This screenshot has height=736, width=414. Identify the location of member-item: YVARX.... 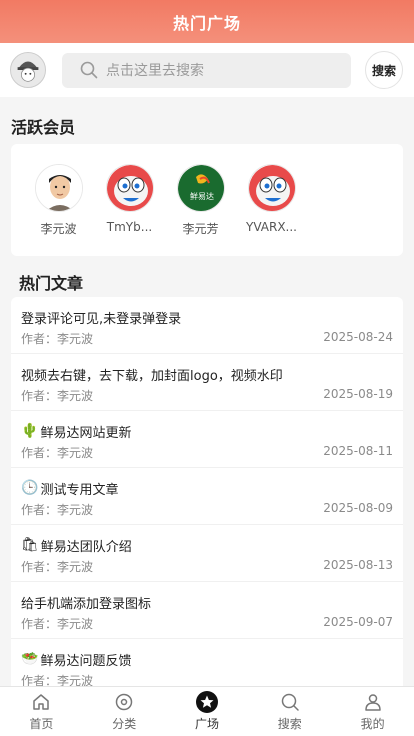
(271, 210).